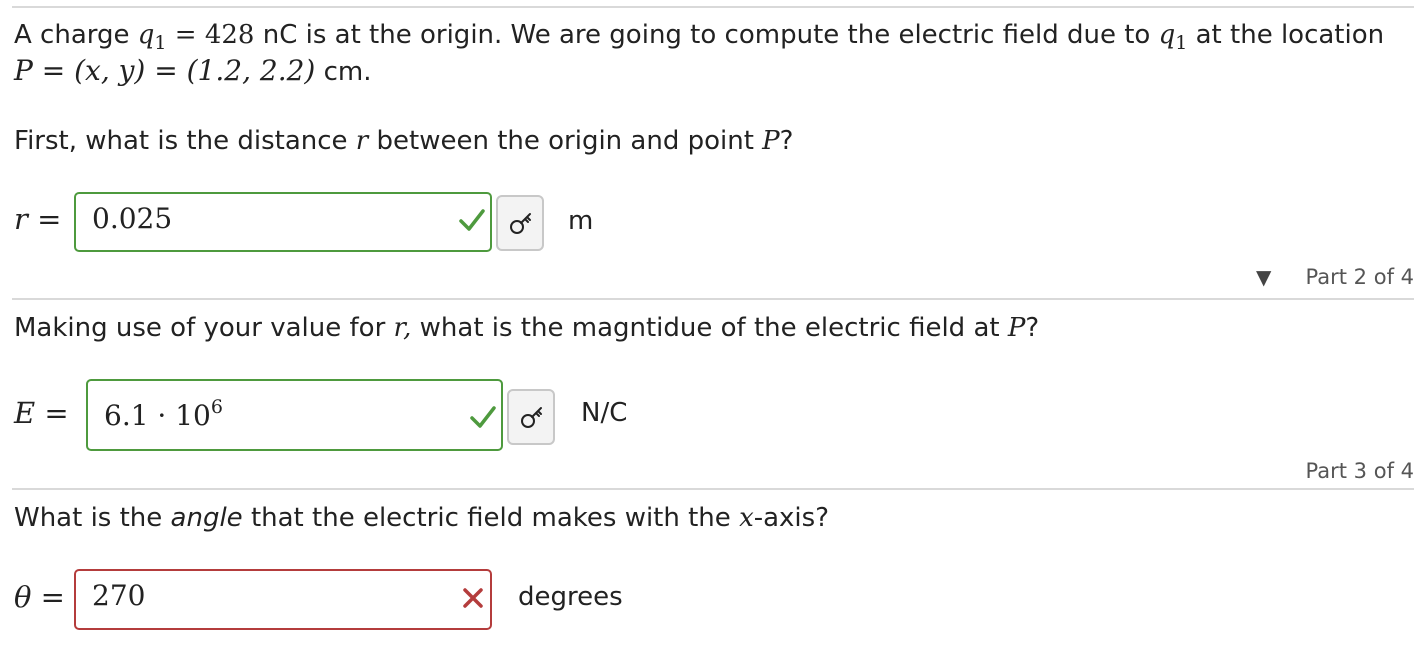  I want to click on point-coordinates: P = (x, y) = (1.2, 2.2), so click(165, 70).